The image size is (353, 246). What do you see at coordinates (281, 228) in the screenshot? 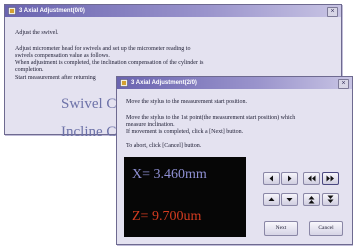
I see `next-button: Next` at bounding box center [281, 228].